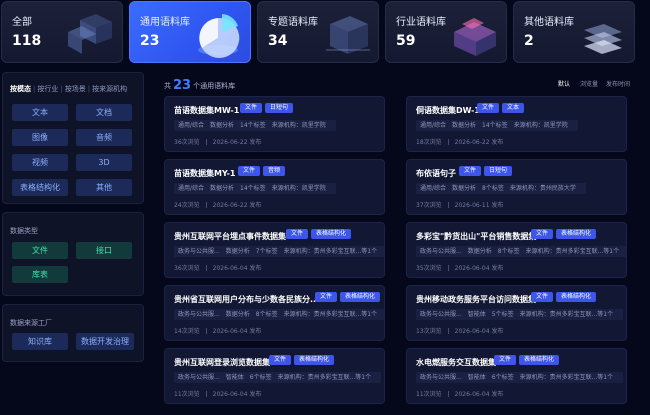 Image resolution: width=650 pixels, height=415 pixels. Describe the element at coordinates (421, 22) in the screenshot. I see `stat-label: 行业语料库` at that location.